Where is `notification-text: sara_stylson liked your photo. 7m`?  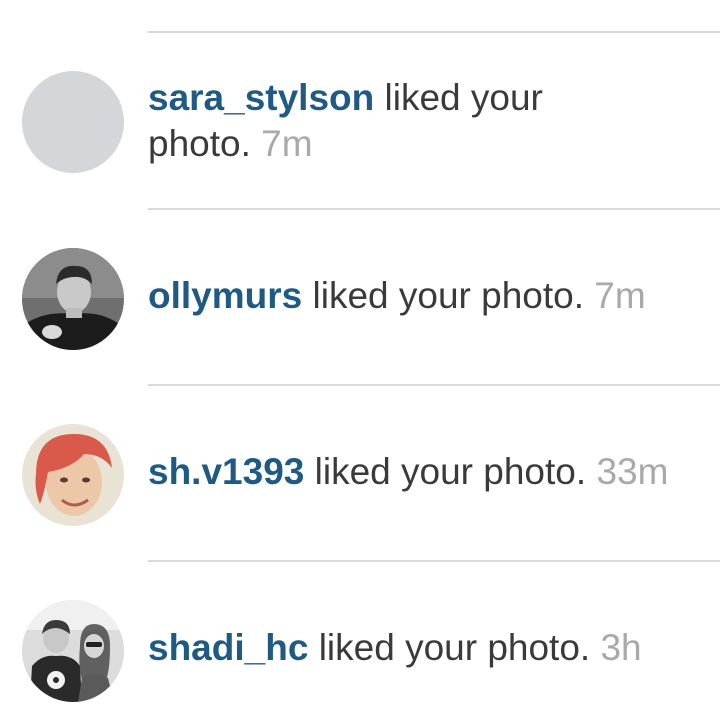
notification-text: sara_stylson liked your photo. 7m is located at coordinates (369, 121).